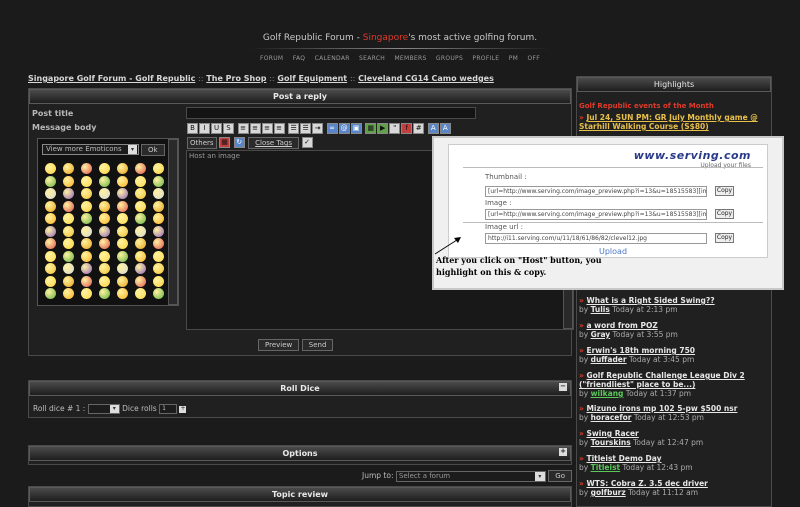 This screenshot has width=800, height=507. I want to click on sidebar-topic-link: What is a Right Sided Swing??, so click(650, 300).